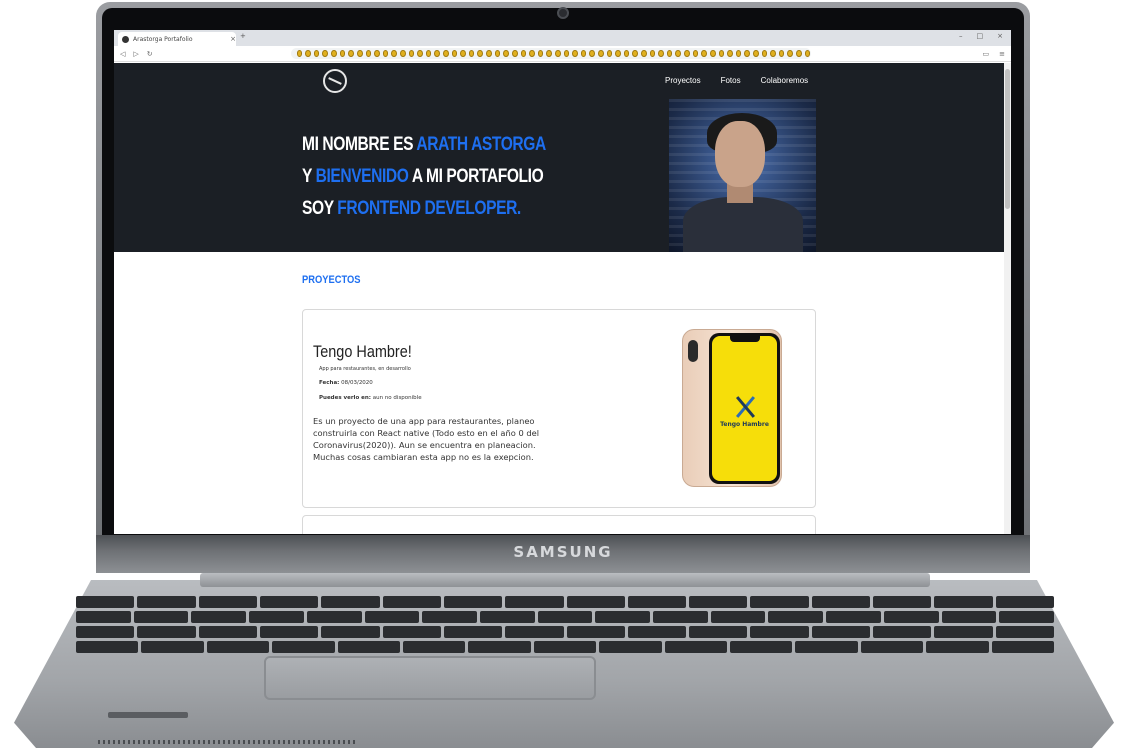  What do you see at coordinates (125, 39) in the screenshot?
I see `favicon-icon` at bounding box center [125, 39].